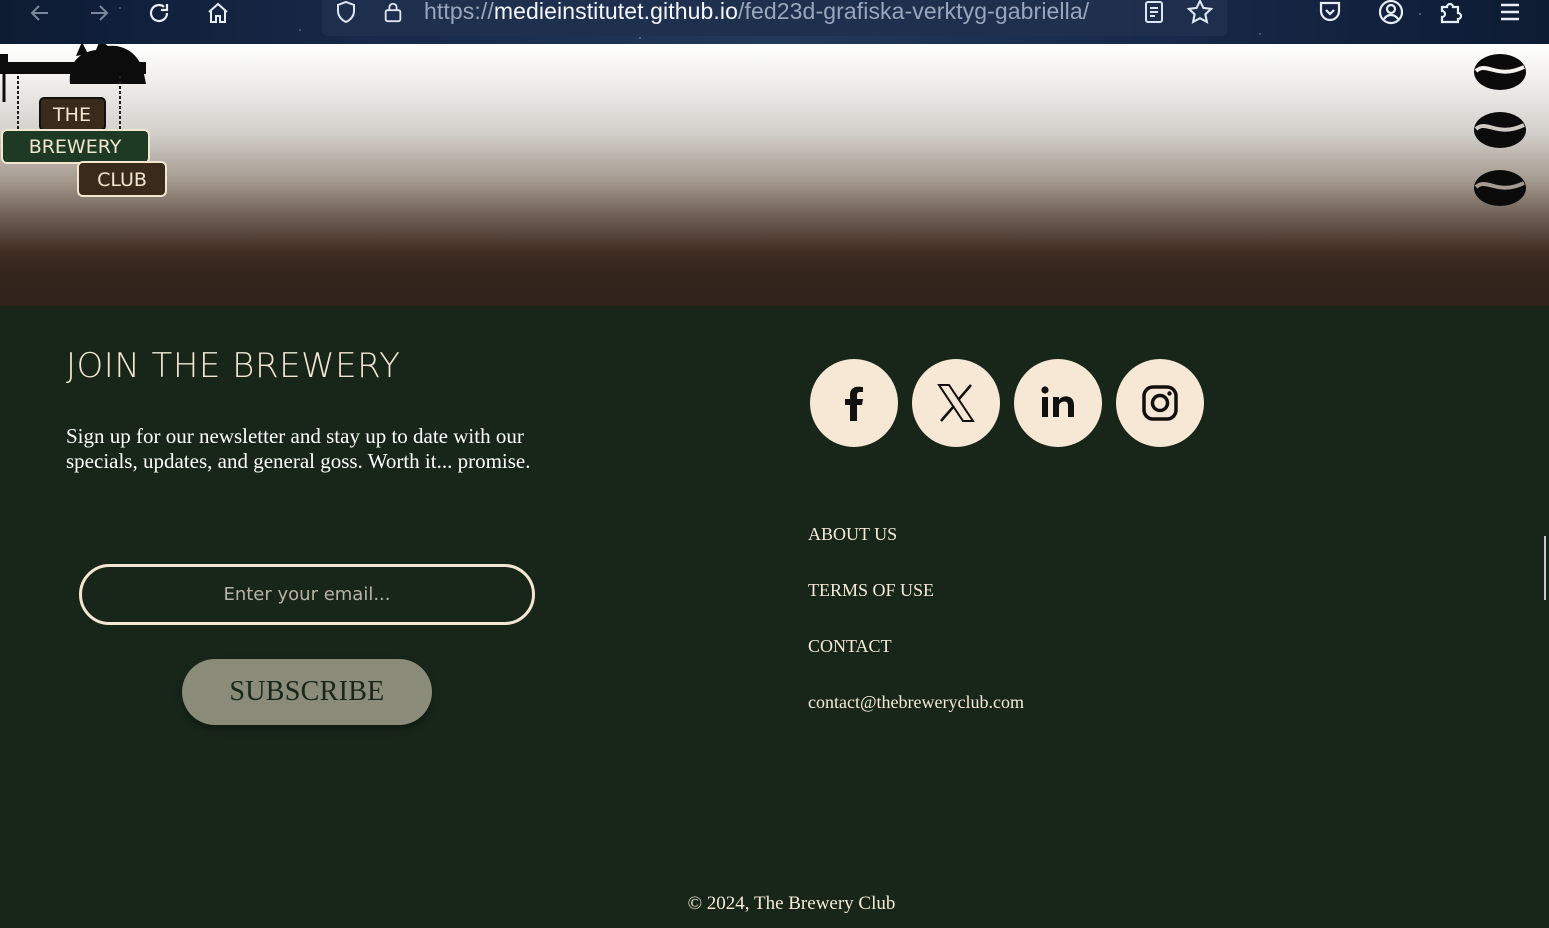  Describe the element at coordinates (615, 12) in the screenshot. I see `url-host: medieinstitutet.github.io` at that location.